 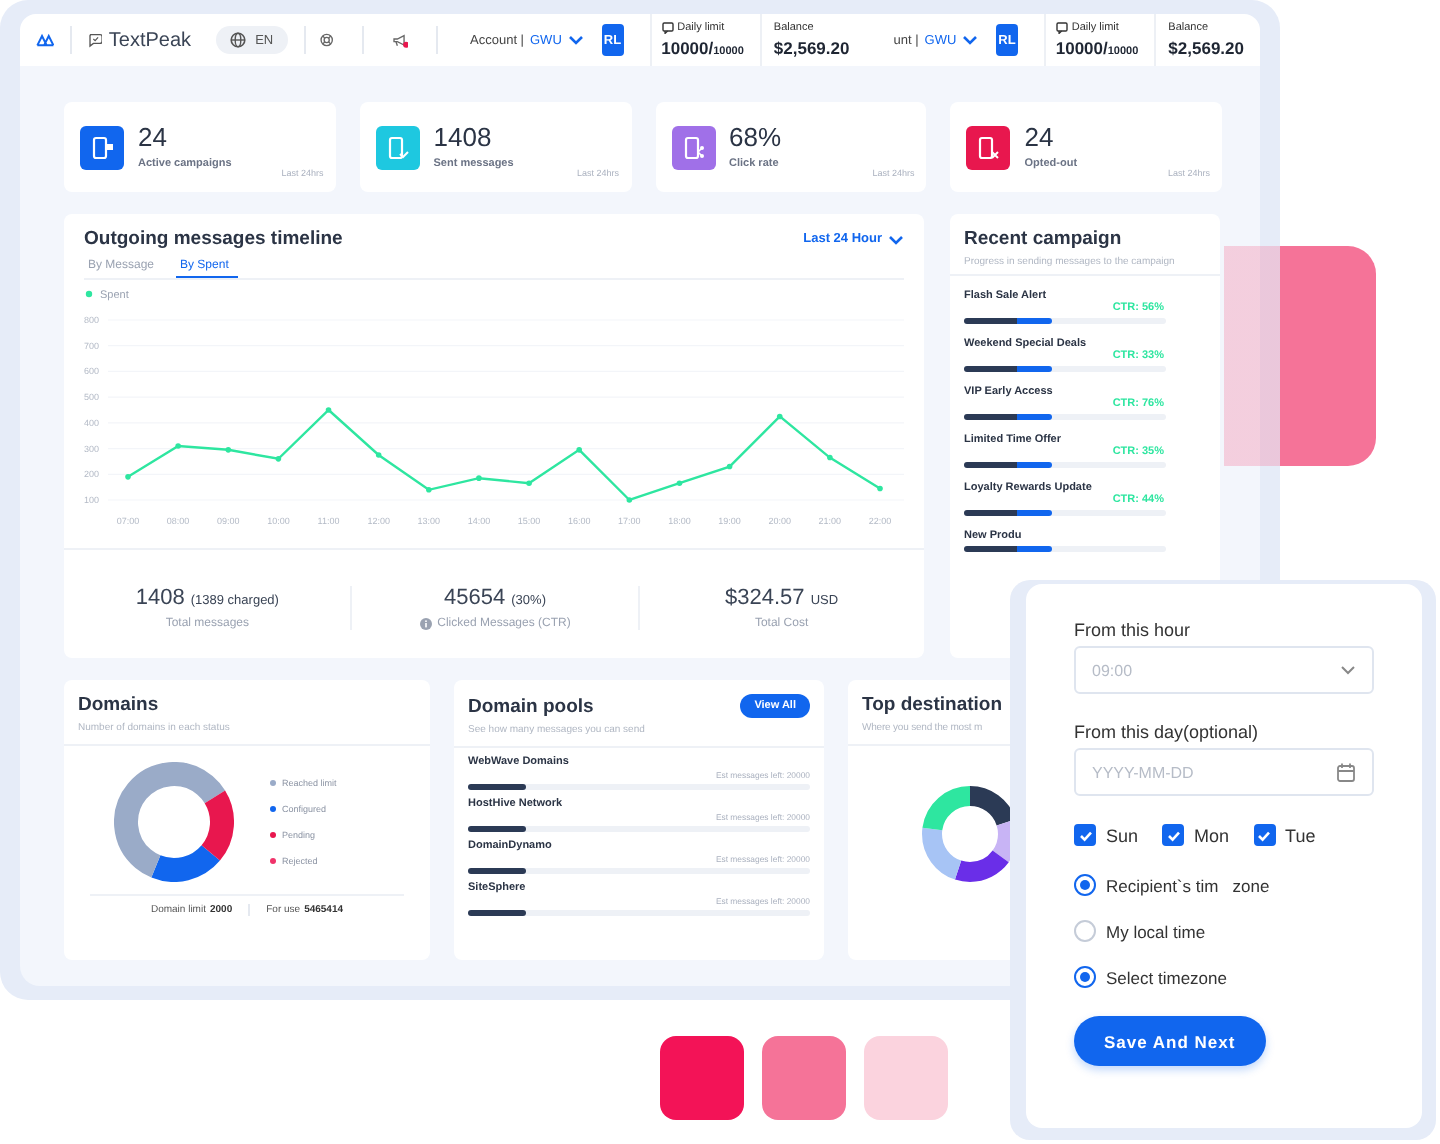 I want to click on radio-label: Recipient`s tim zone, so click(x=1188, y=885).